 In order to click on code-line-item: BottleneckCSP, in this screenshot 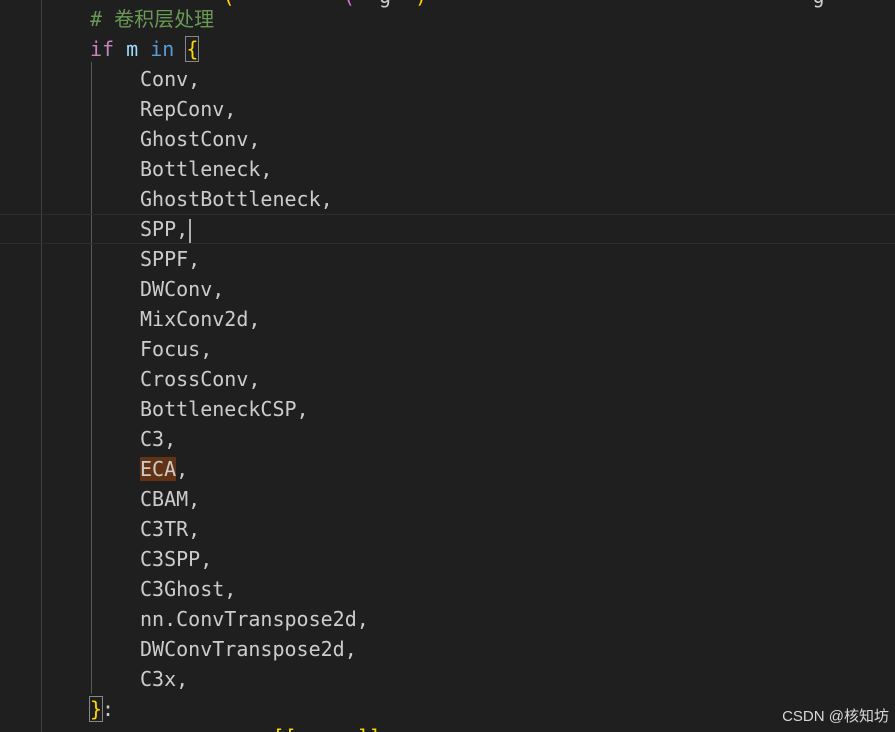, I will do `click(224, 409)`.